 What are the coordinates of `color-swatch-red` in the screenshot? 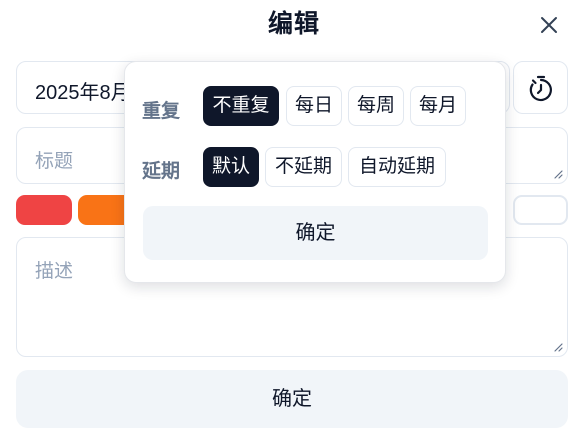 It's located at (44, 210).